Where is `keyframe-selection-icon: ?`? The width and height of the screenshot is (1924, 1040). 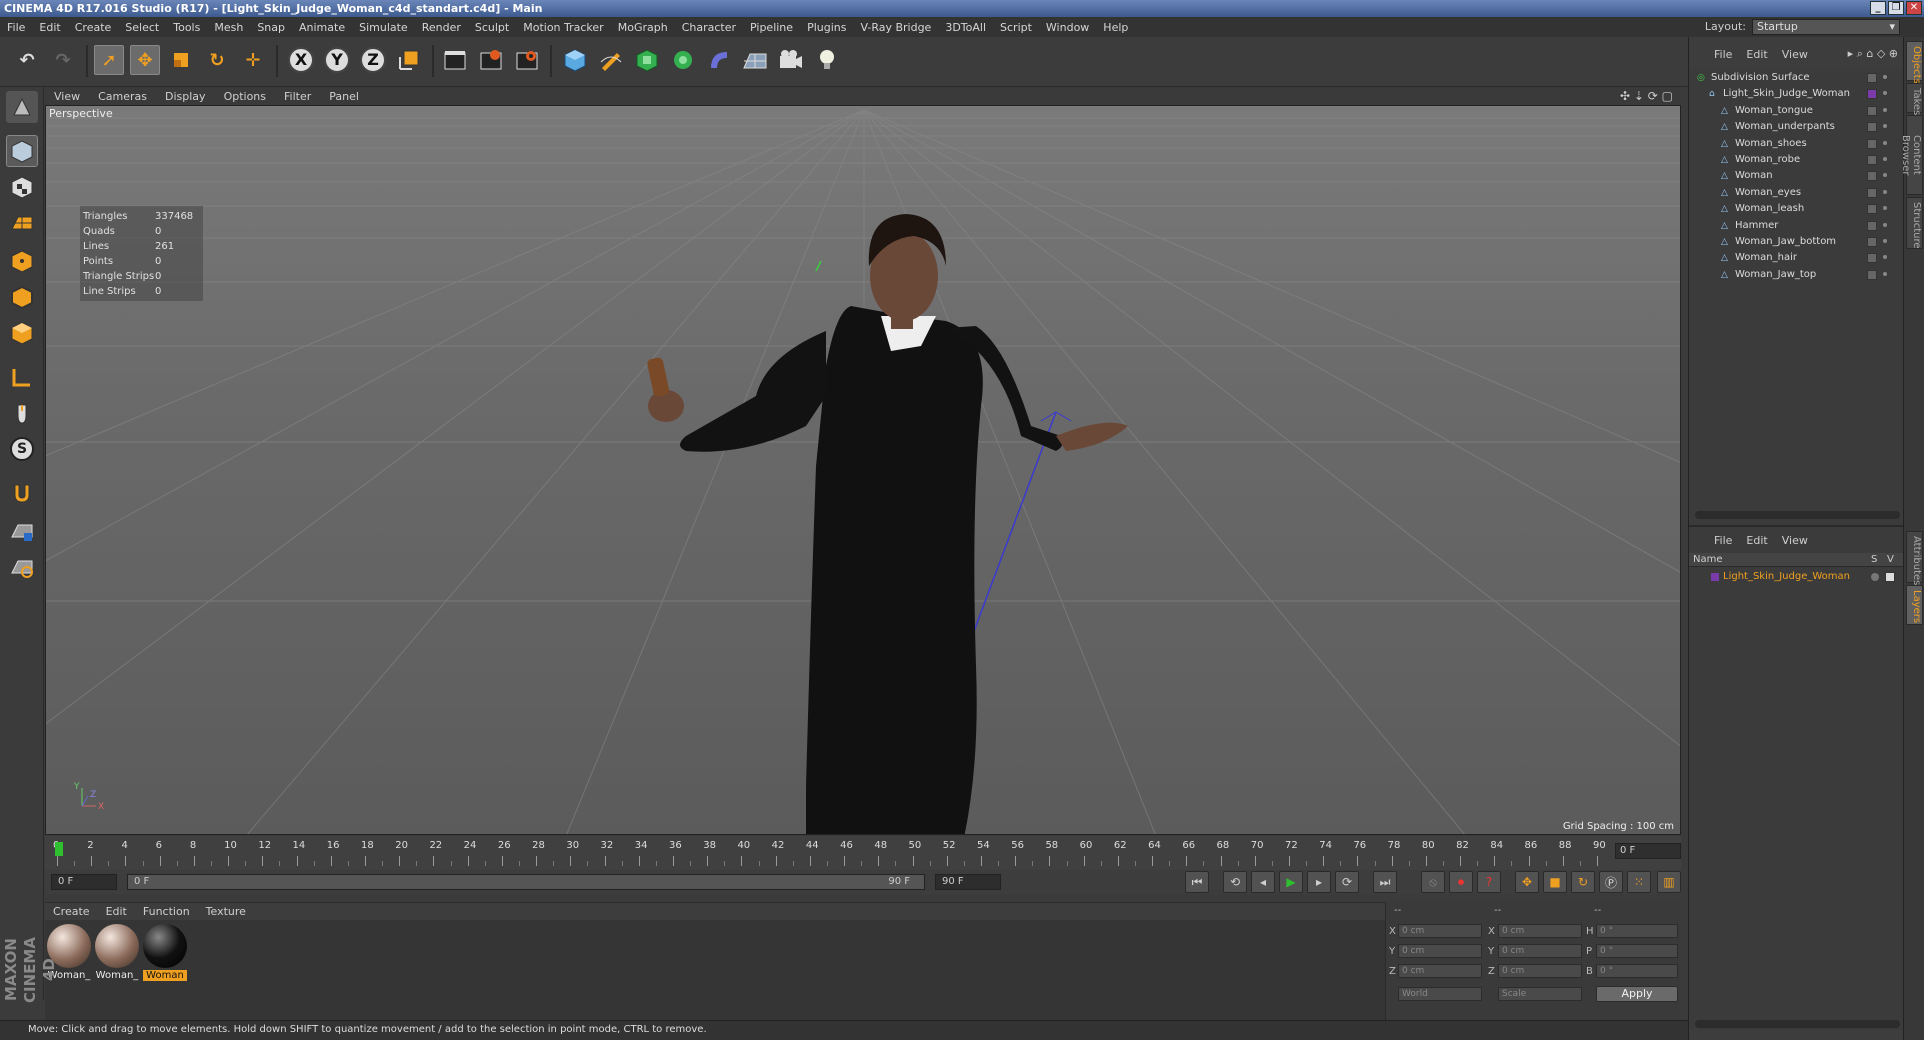 keyframe-selection-icon: ? is located at coordinates (1489, 882).